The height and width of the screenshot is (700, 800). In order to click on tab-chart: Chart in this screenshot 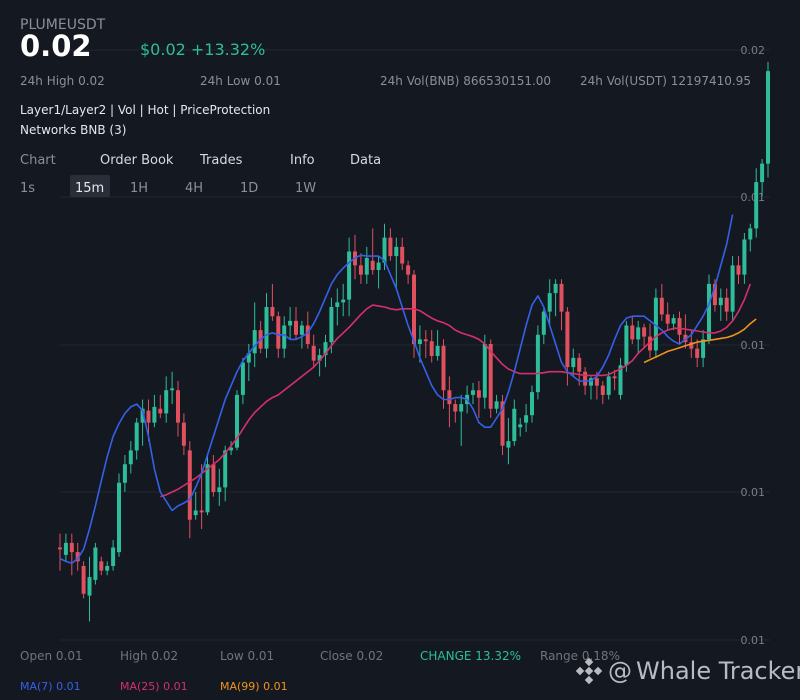, I will do `click(38, 160)`.